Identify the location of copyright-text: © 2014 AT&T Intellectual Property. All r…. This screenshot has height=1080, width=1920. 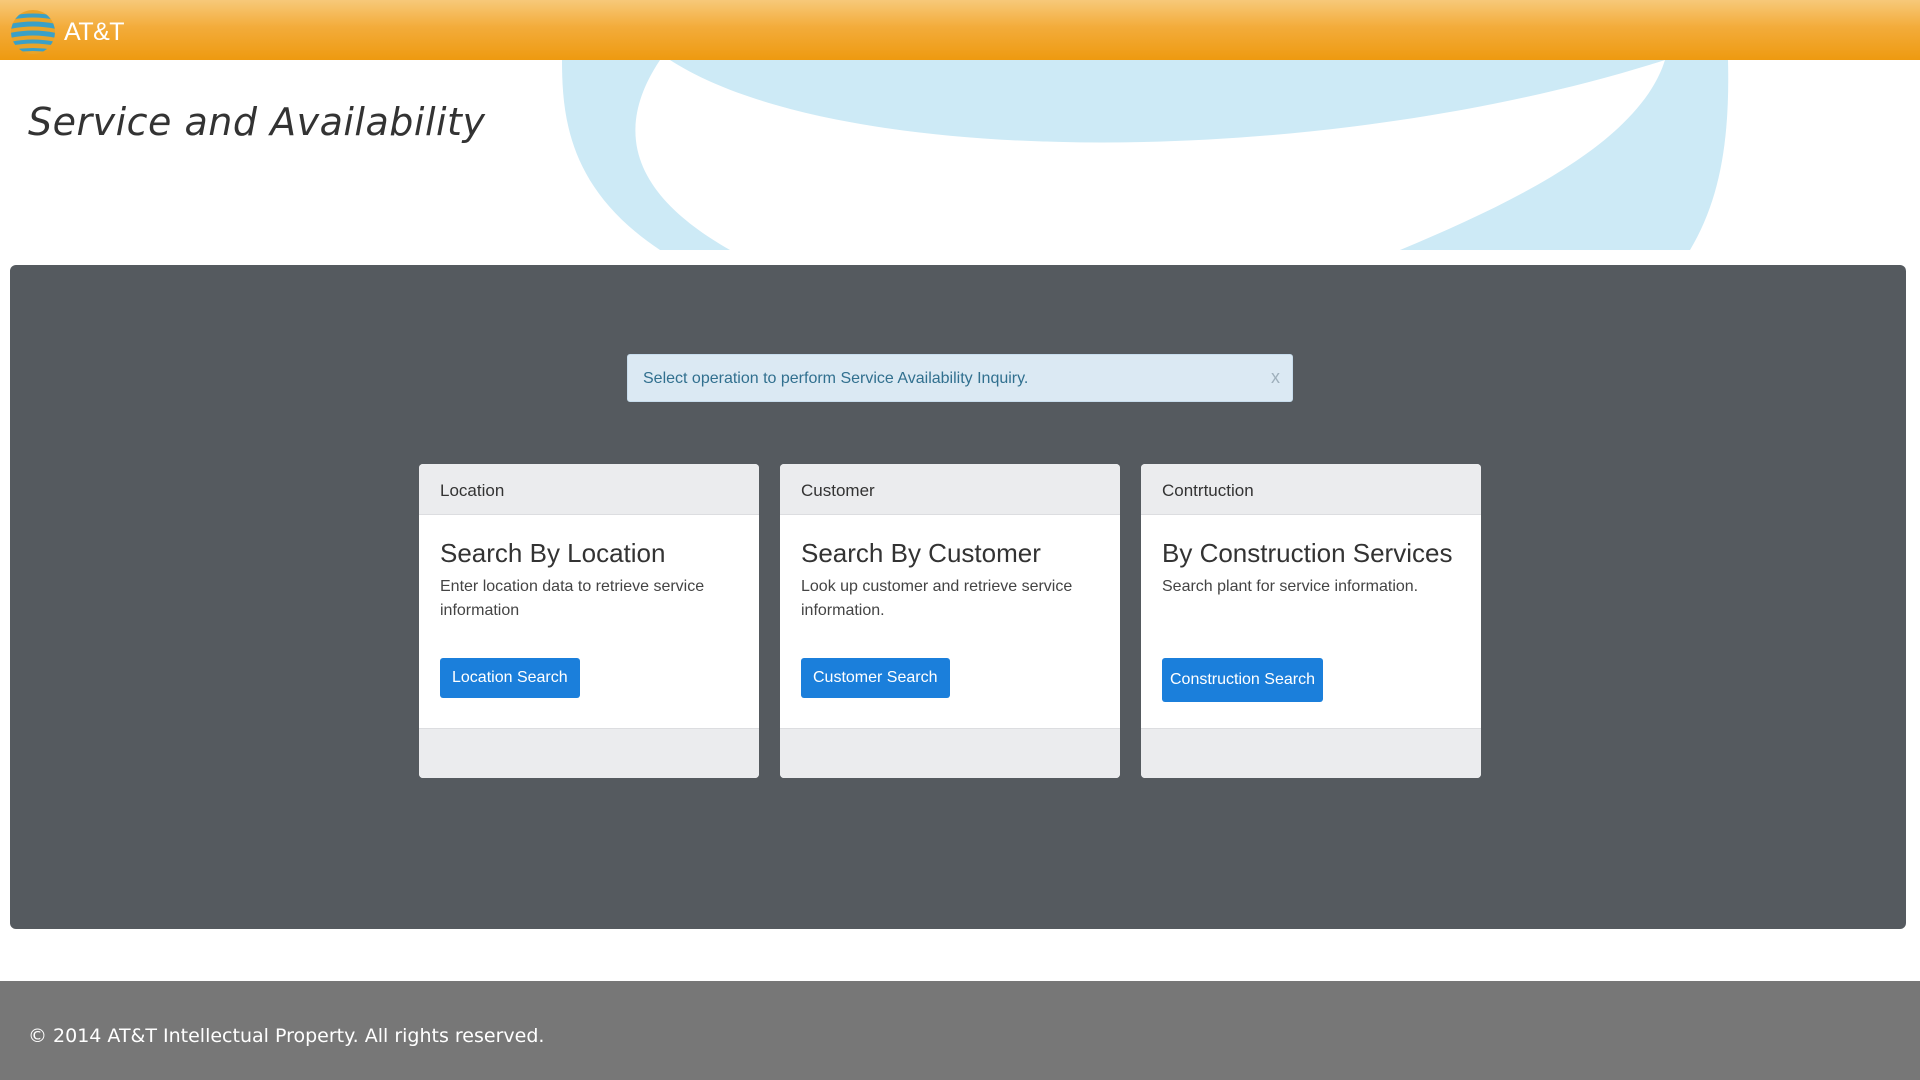
(286, 1036).